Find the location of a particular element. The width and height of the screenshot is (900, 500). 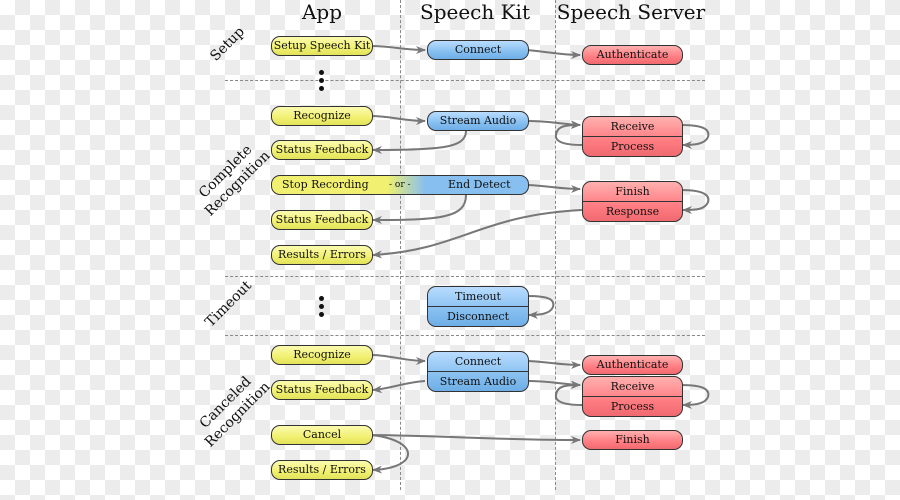

response-label: Response is located at coordinates (632, 211).